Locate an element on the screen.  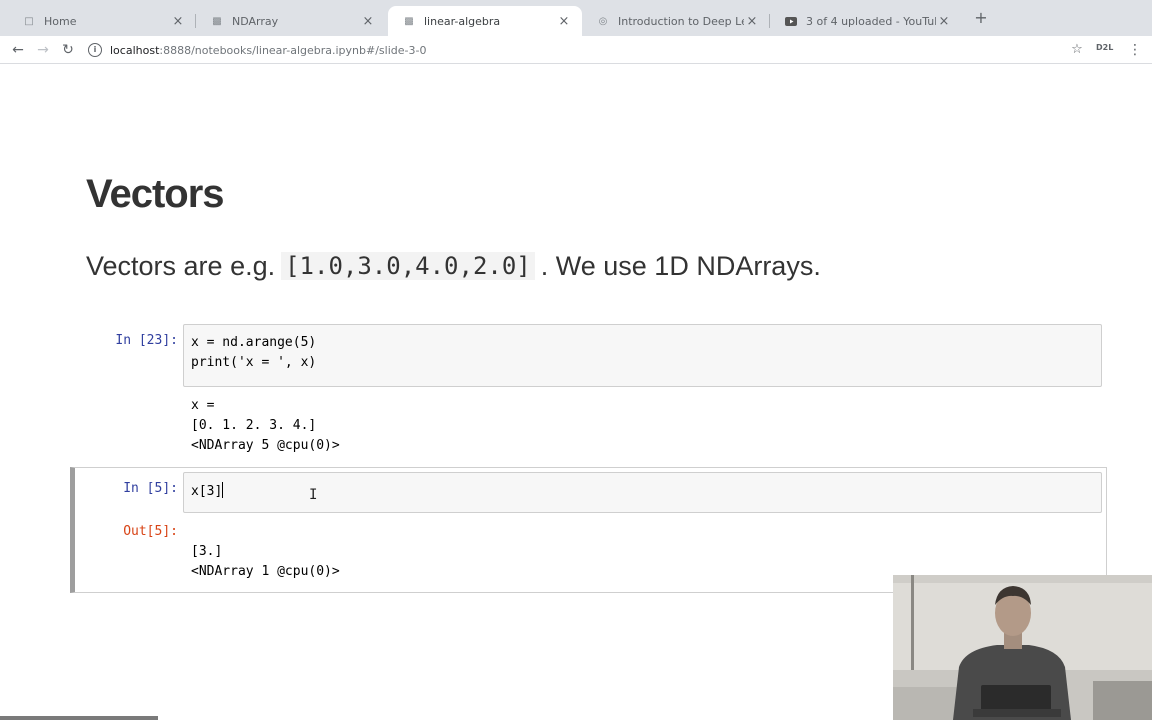
presenter-video-frame is located at coordinates (1022, 647).